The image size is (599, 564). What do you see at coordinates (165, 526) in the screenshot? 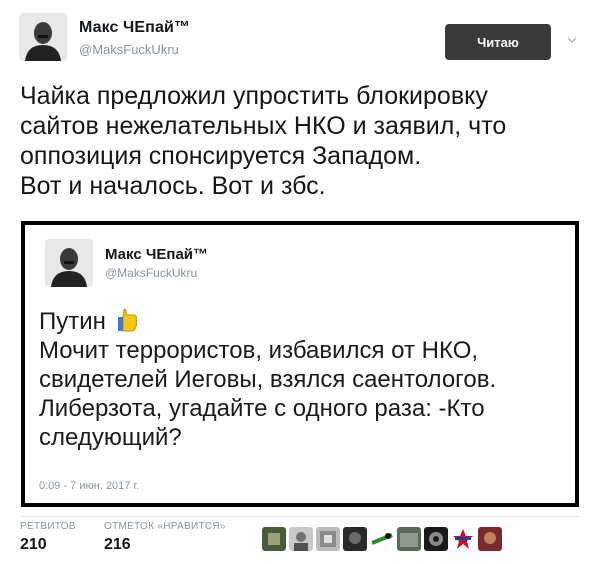
I see `likes-label: ОТМЕТОК «НРАВИТСЯ»` at bounding box center [165, 526].